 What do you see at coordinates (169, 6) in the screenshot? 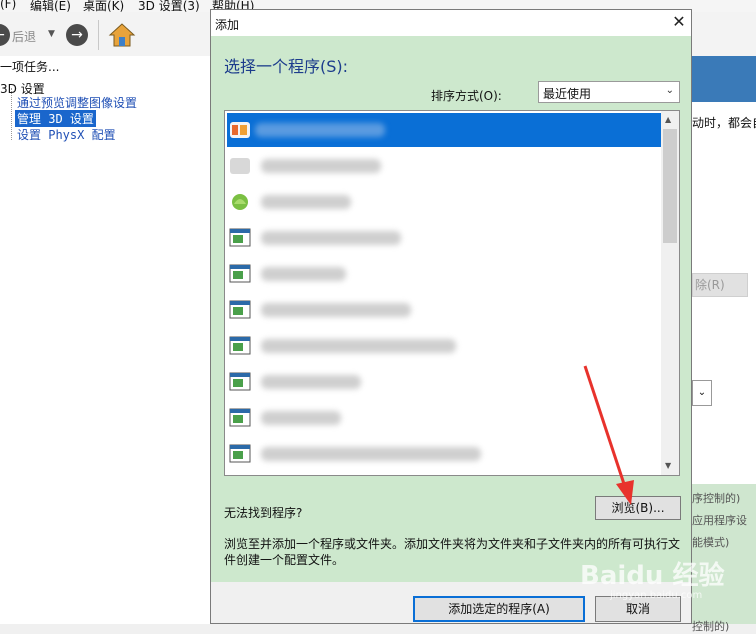
I see `menu-3d-settings: 3D 设置(3)` at bounding box center [169, 6].